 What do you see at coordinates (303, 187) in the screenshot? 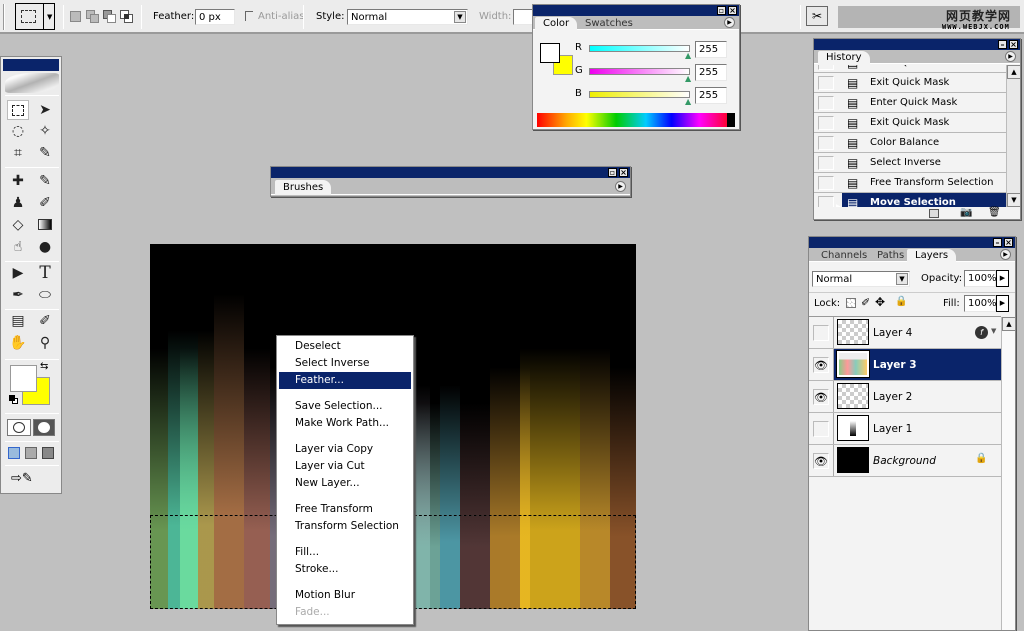
I see `tab-brushes: Brushes` at bounding box center [303, 187].